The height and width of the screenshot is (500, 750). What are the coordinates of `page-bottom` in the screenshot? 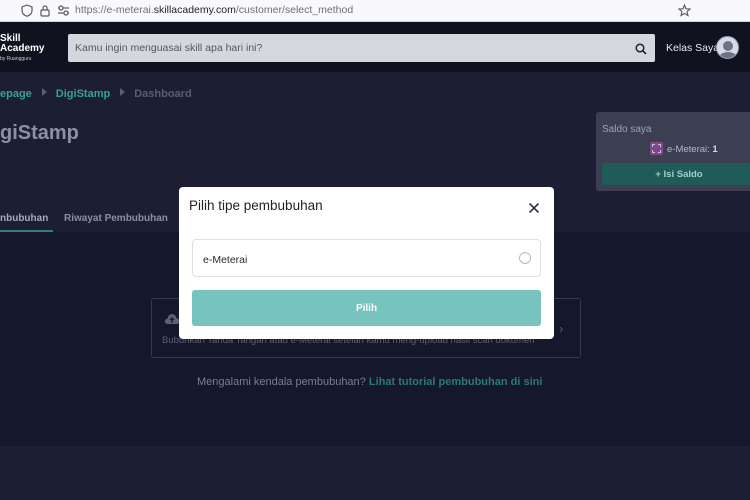 It's located at (375, 473).